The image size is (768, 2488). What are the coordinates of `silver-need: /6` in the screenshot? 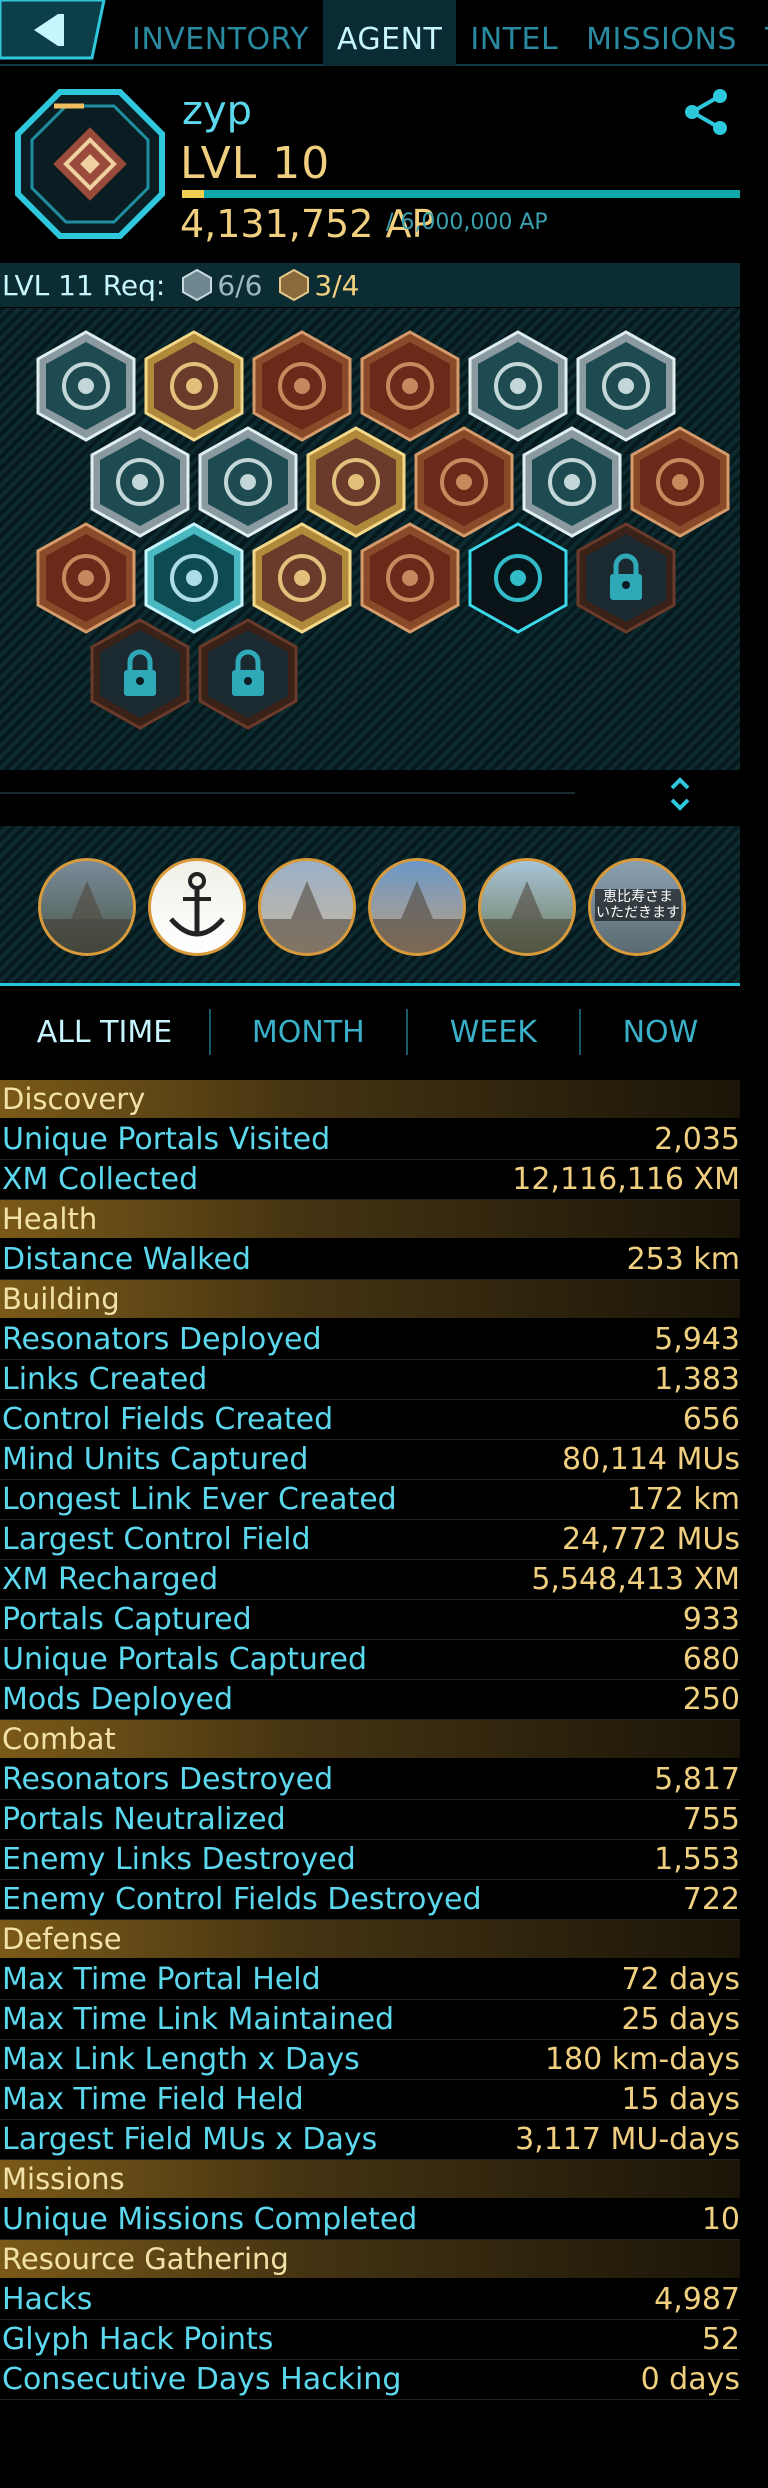 It's located at (249, 285).